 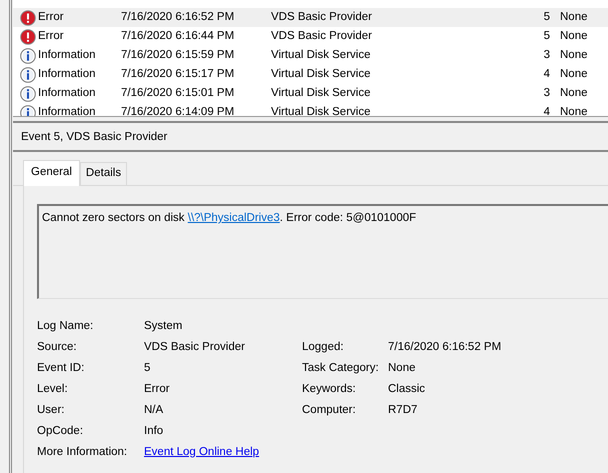 What do you see at coordinates (57, 346) in the screenshot?
I see `field-label: Source:` at bounding box center [57, 346].